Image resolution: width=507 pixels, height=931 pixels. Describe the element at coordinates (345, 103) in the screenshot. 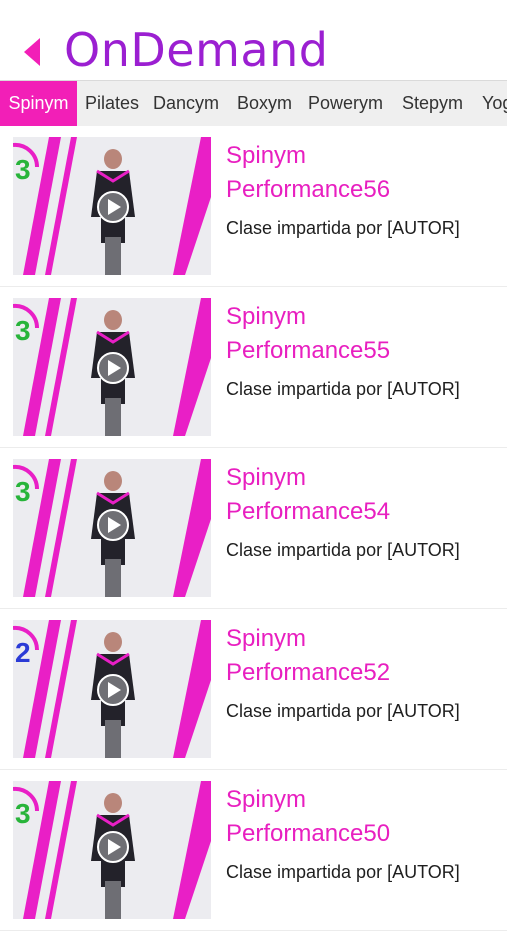

I see `tab-powerym: Powerym` at that location.